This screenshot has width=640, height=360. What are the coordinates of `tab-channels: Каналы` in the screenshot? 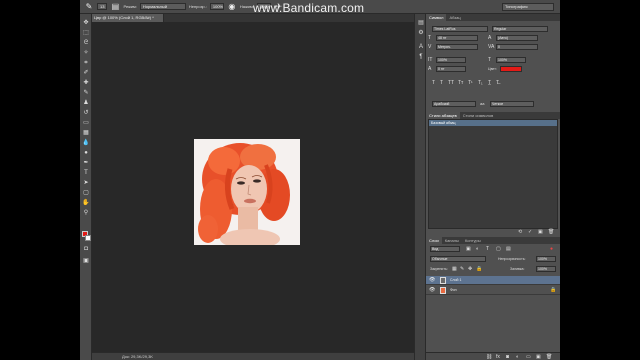 It's located at (452, 240).